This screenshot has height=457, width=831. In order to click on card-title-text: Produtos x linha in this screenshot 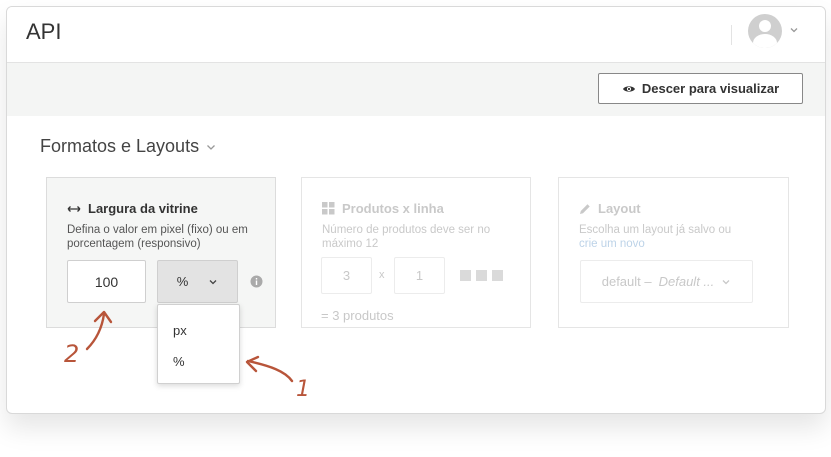, I will do `click(393, 208)`.